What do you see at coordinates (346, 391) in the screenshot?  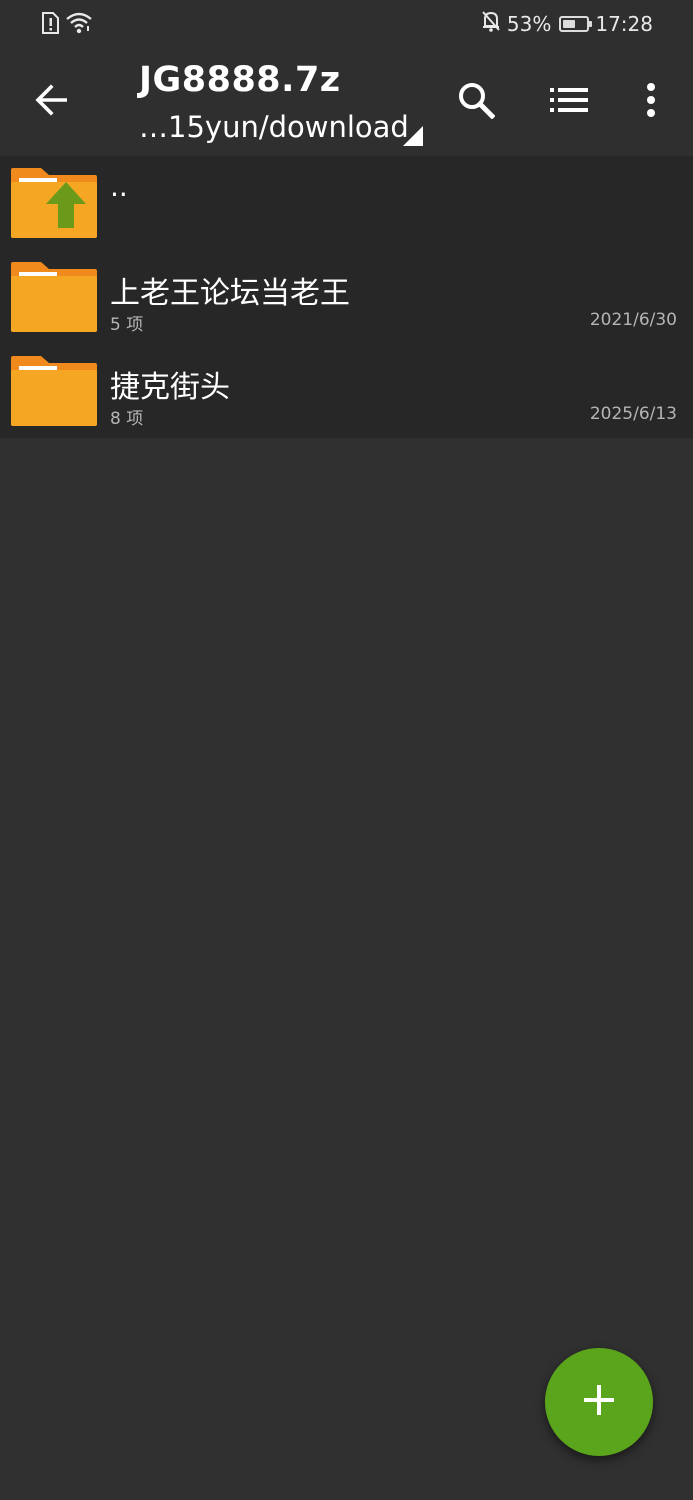 I see `list-item: 捷克街头 8 项 2025/6/13` at bounding box center [346, 391].